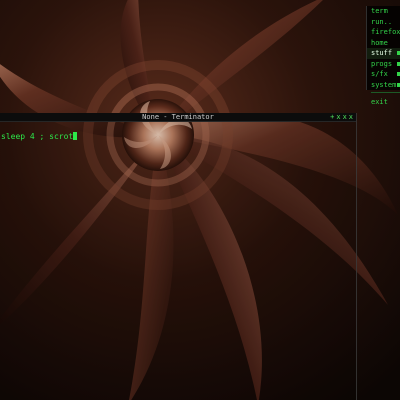  I want to click on window-controls: + x x x, so click(341, 117).